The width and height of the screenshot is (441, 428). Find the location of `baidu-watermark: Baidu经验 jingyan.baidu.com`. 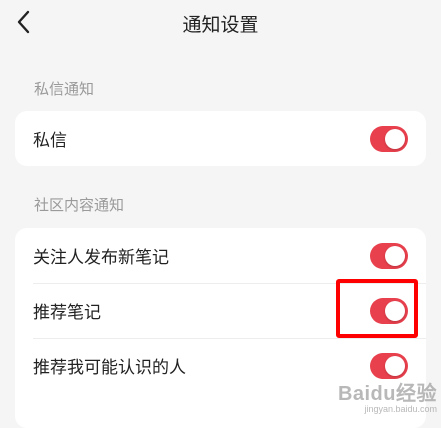

baidu-watermark: Baidu经验 jingyan.baidu.com is located at coordinates (387, 395).